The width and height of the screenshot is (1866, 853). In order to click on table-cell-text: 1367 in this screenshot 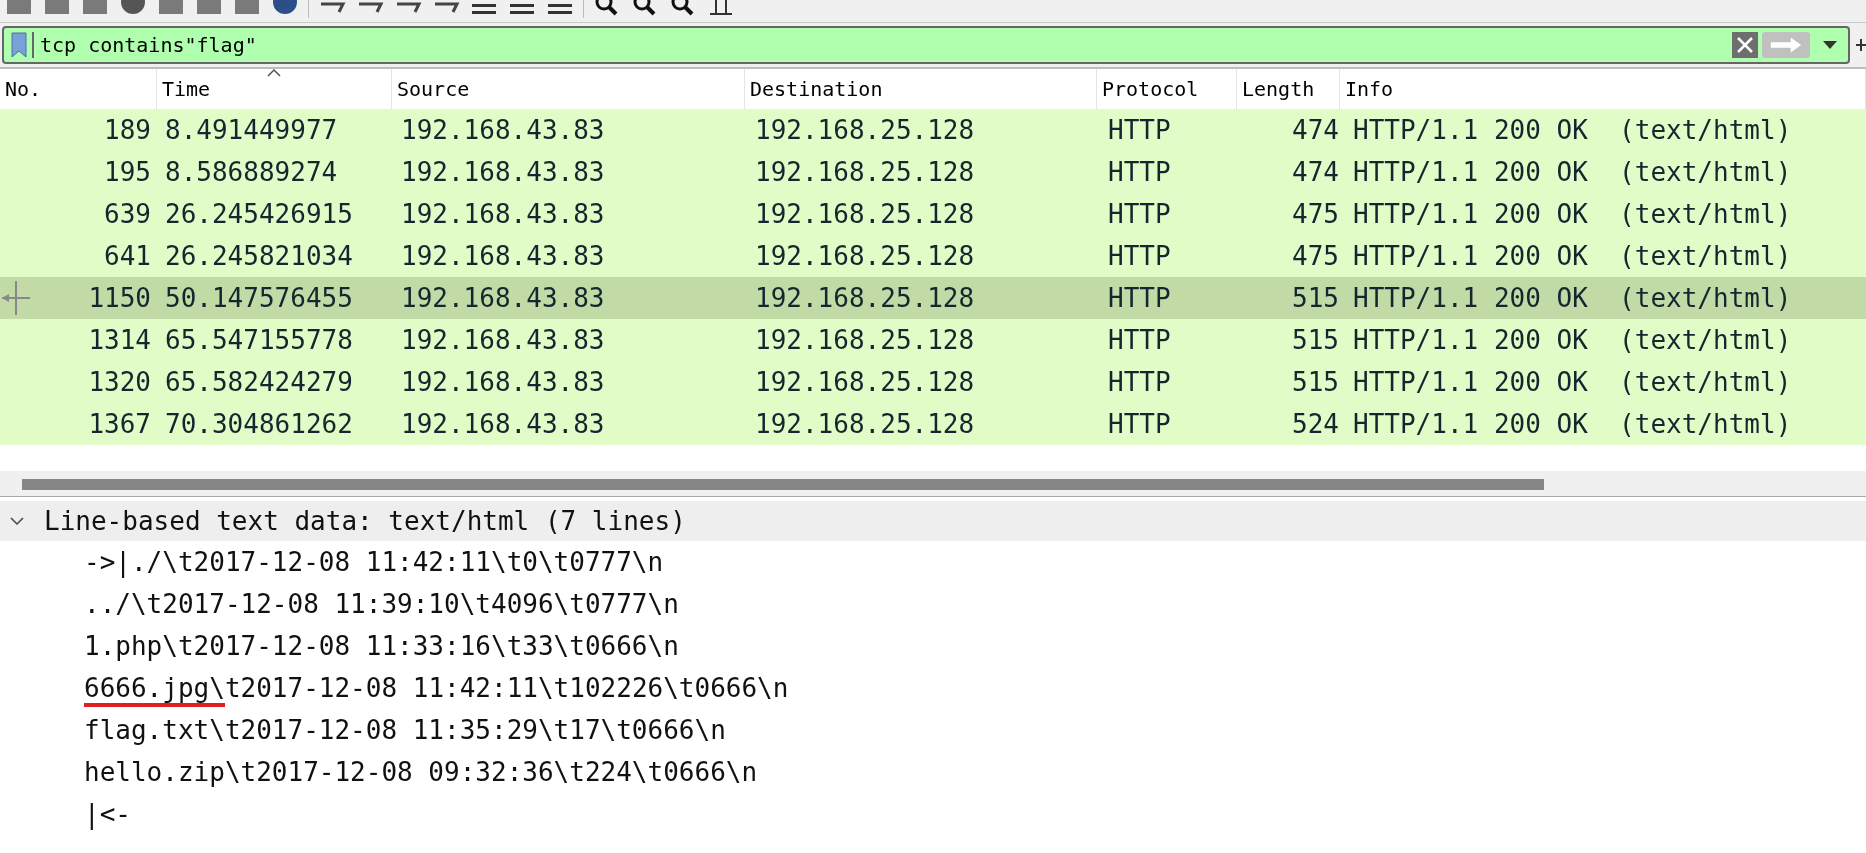, I will do `click(119, 424)`.